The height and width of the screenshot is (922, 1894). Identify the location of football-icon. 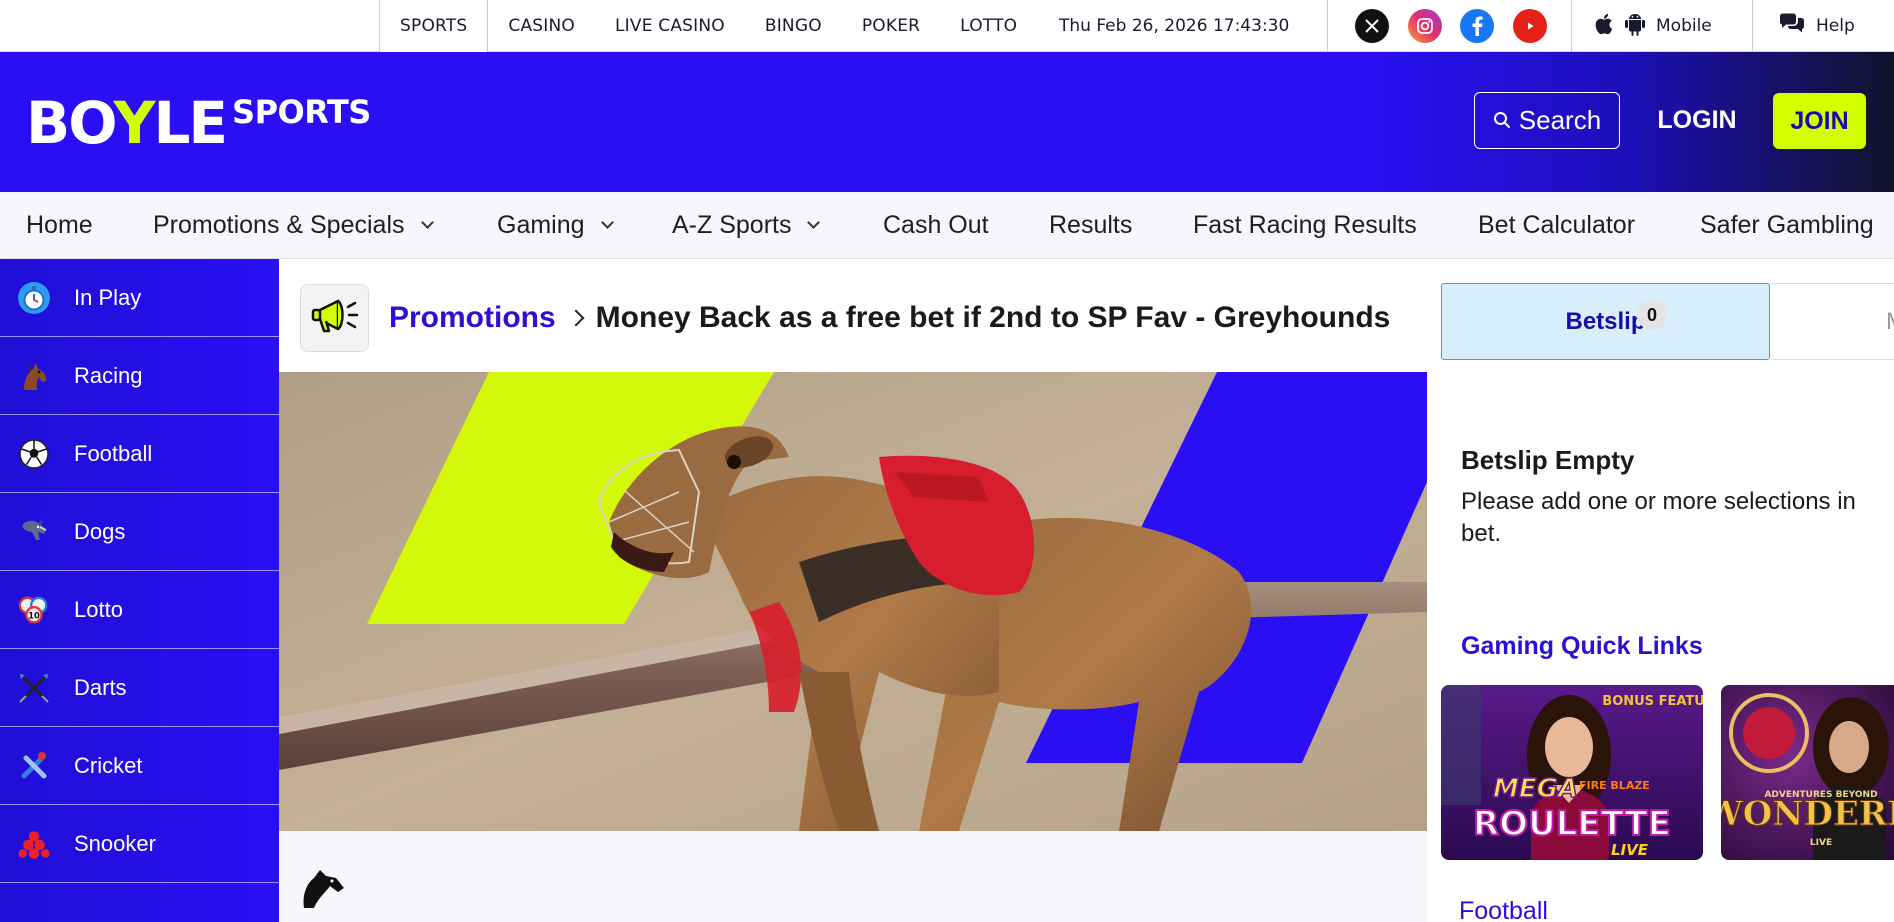
(34, 454).